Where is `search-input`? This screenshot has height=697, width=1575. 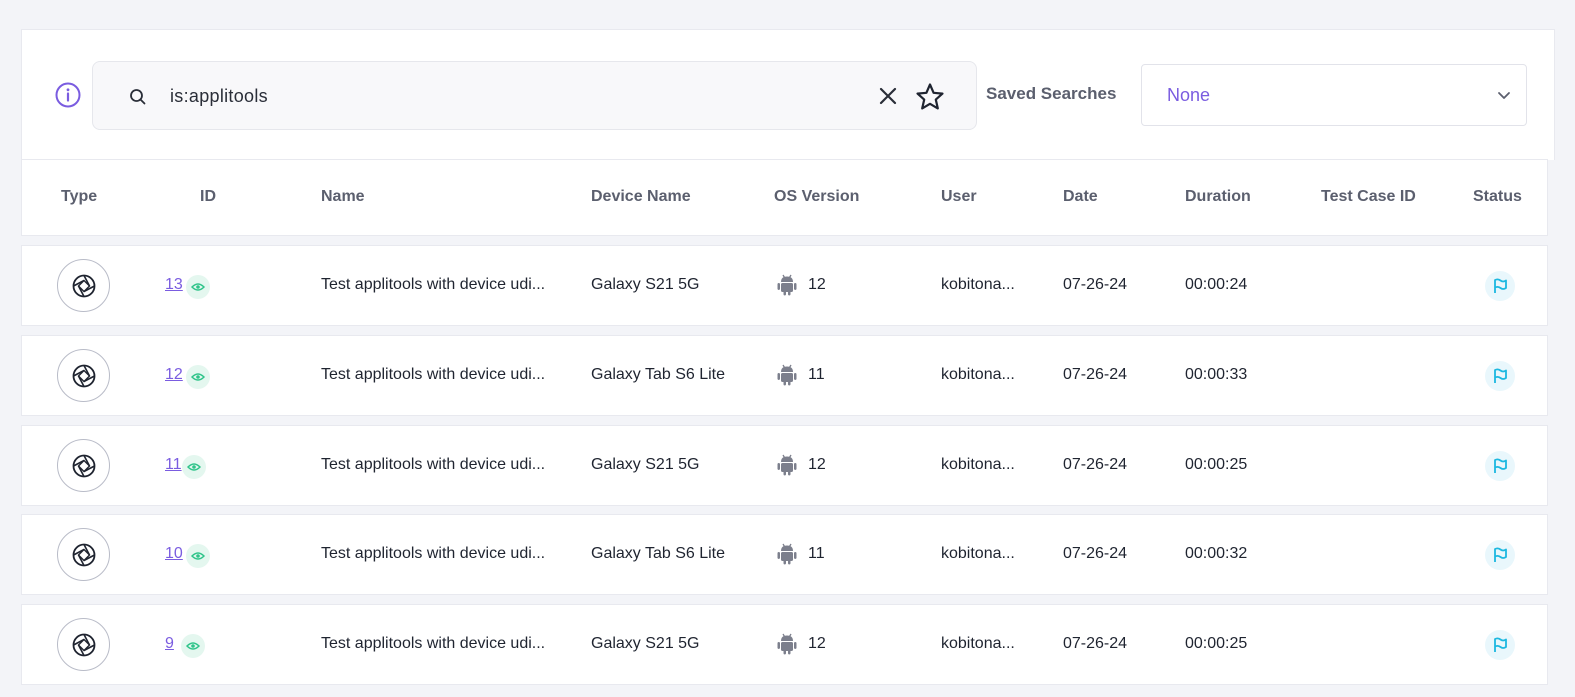 search-input is located at coordinates (510, 96).